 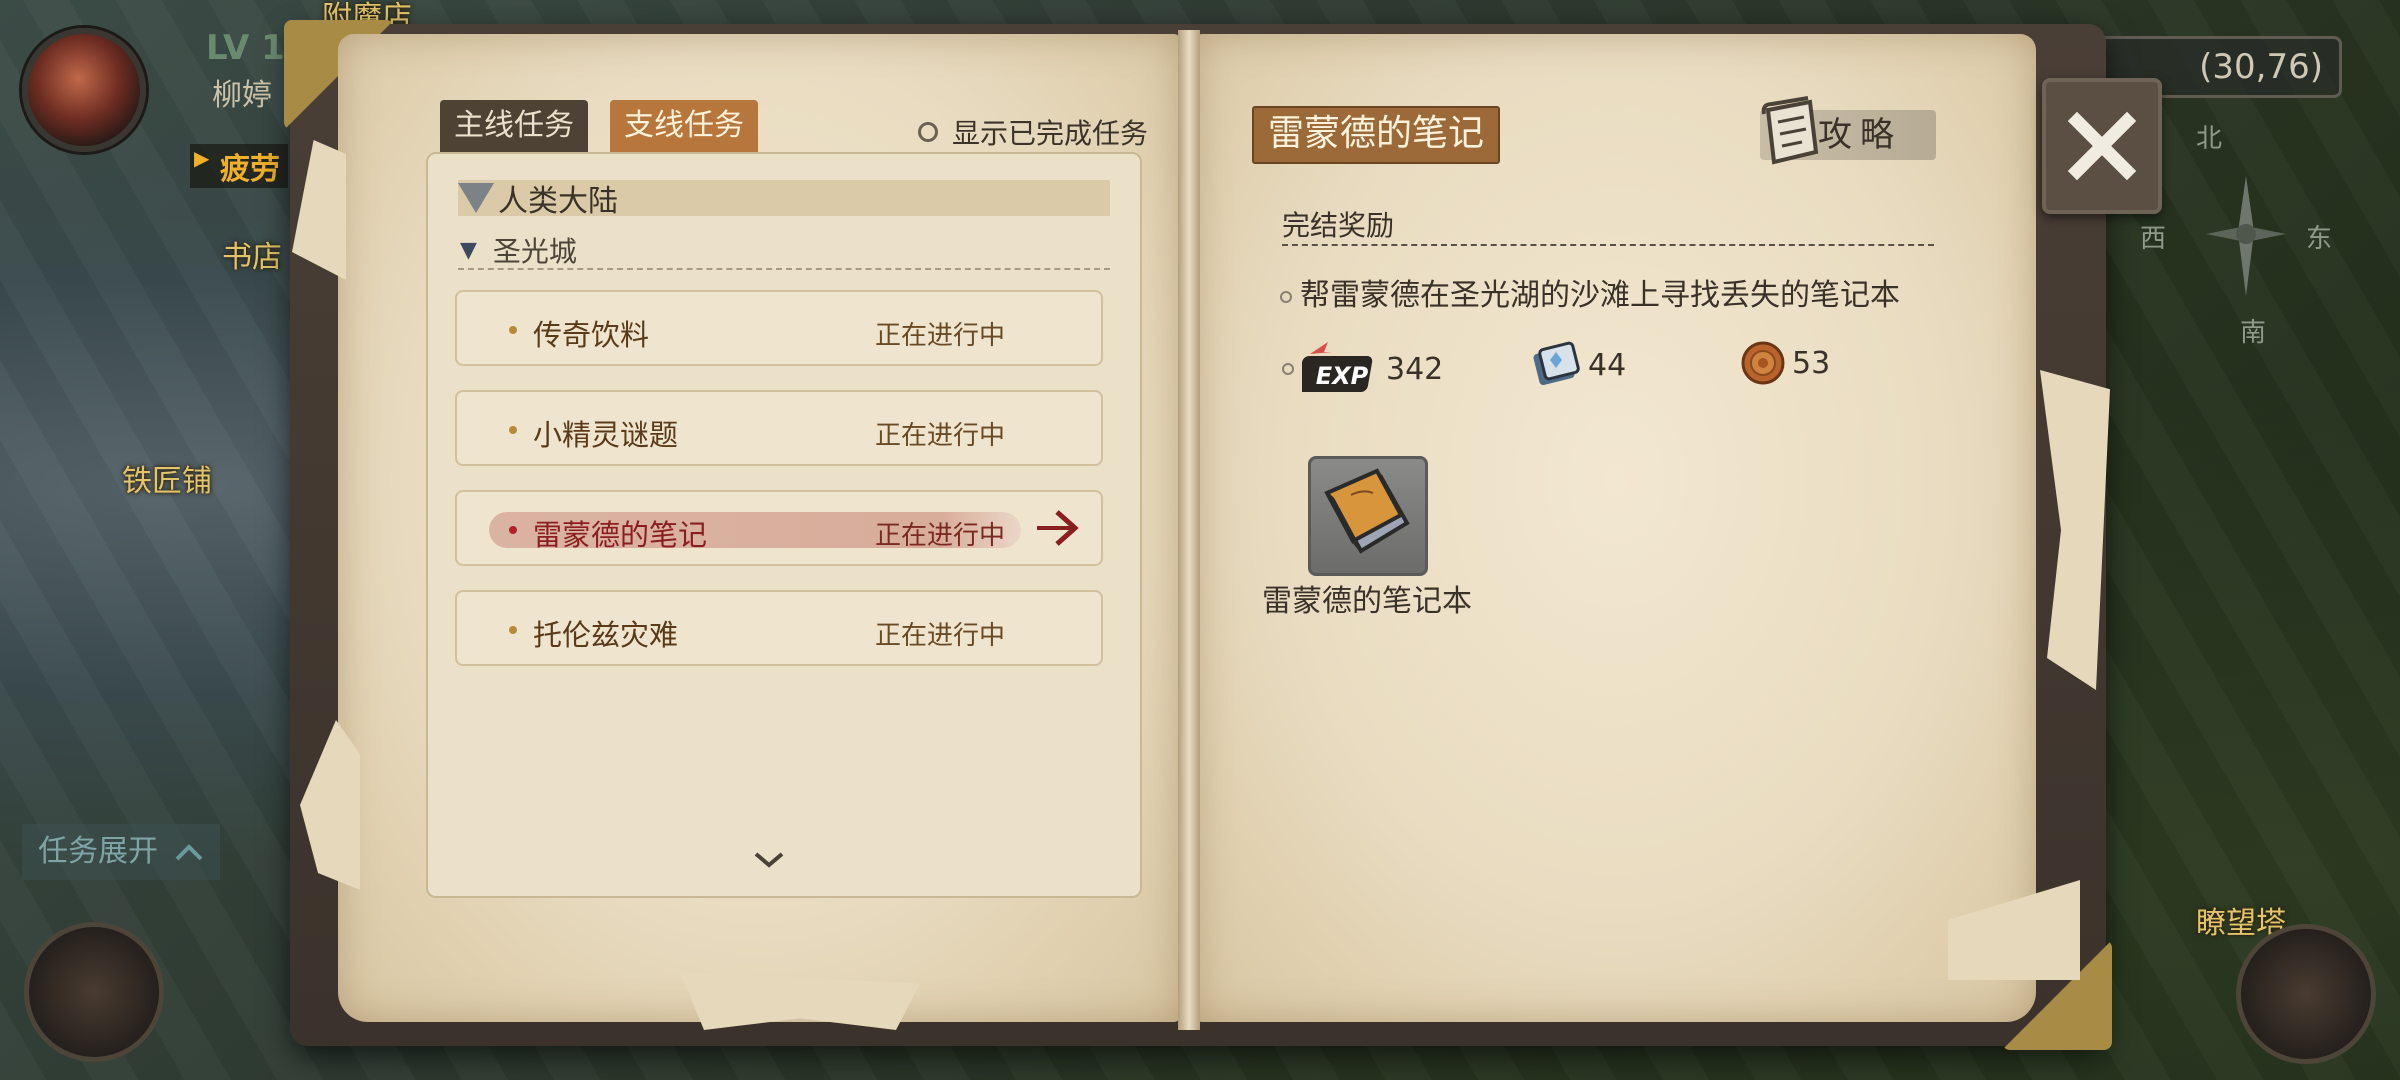 What do you see at coordinates (1608, 245) in the screenshot?
I see `divider` at bounding box center [1608, 245].